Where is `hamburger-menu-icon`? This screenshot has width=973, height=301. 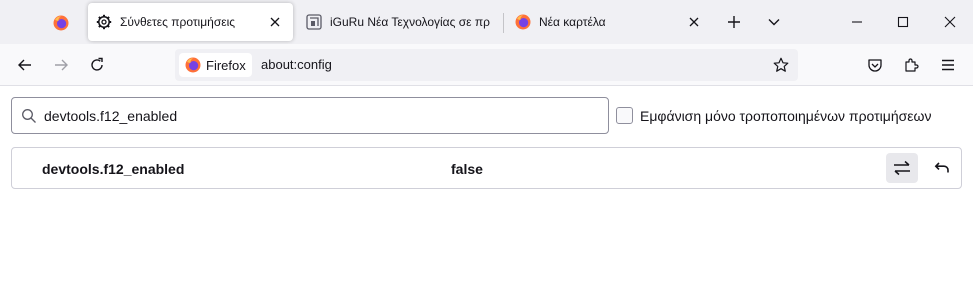 hamburger-menu-icon is located at coordinates (948, 65).